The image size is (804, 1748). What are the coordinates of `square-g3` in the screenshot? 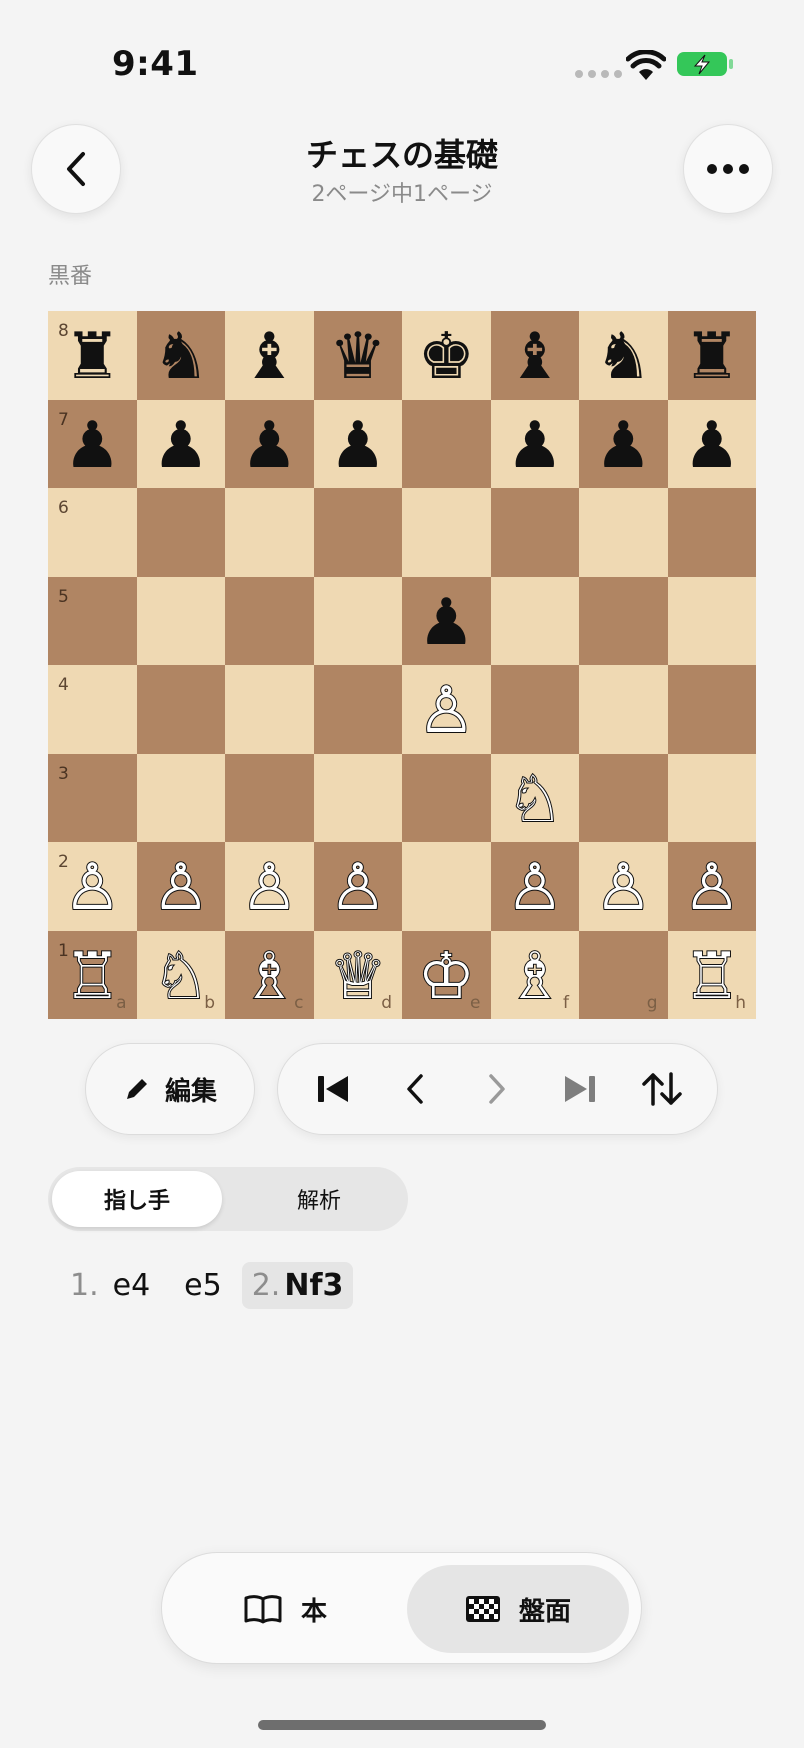 It's located at (623, 797).